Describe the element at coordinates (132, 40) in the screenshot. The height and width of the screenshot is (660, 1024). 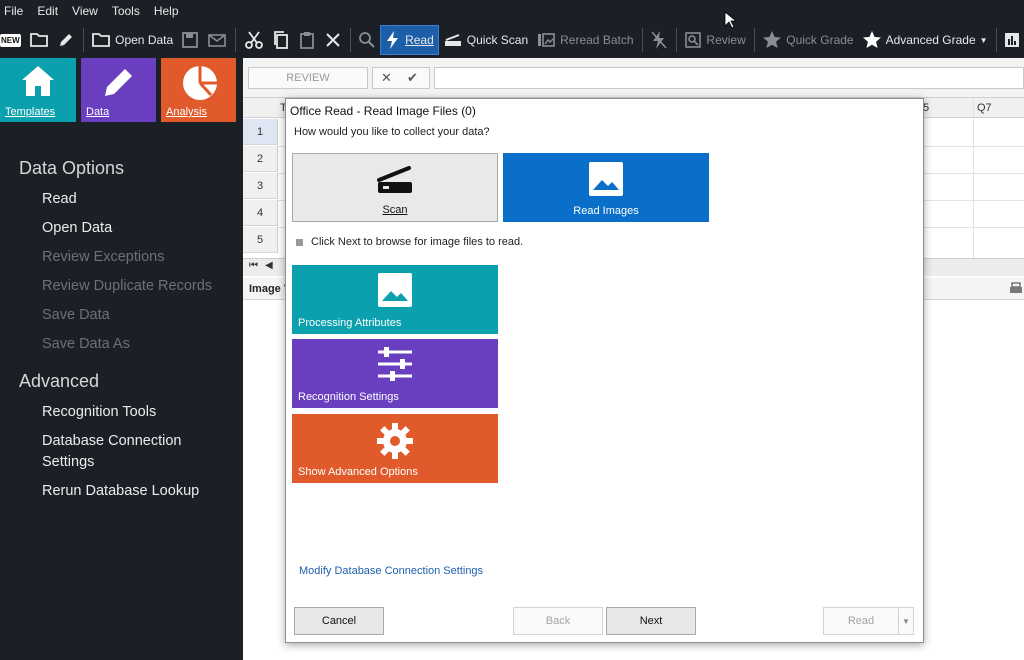
I see `open-data-button: Open Data` at that location.